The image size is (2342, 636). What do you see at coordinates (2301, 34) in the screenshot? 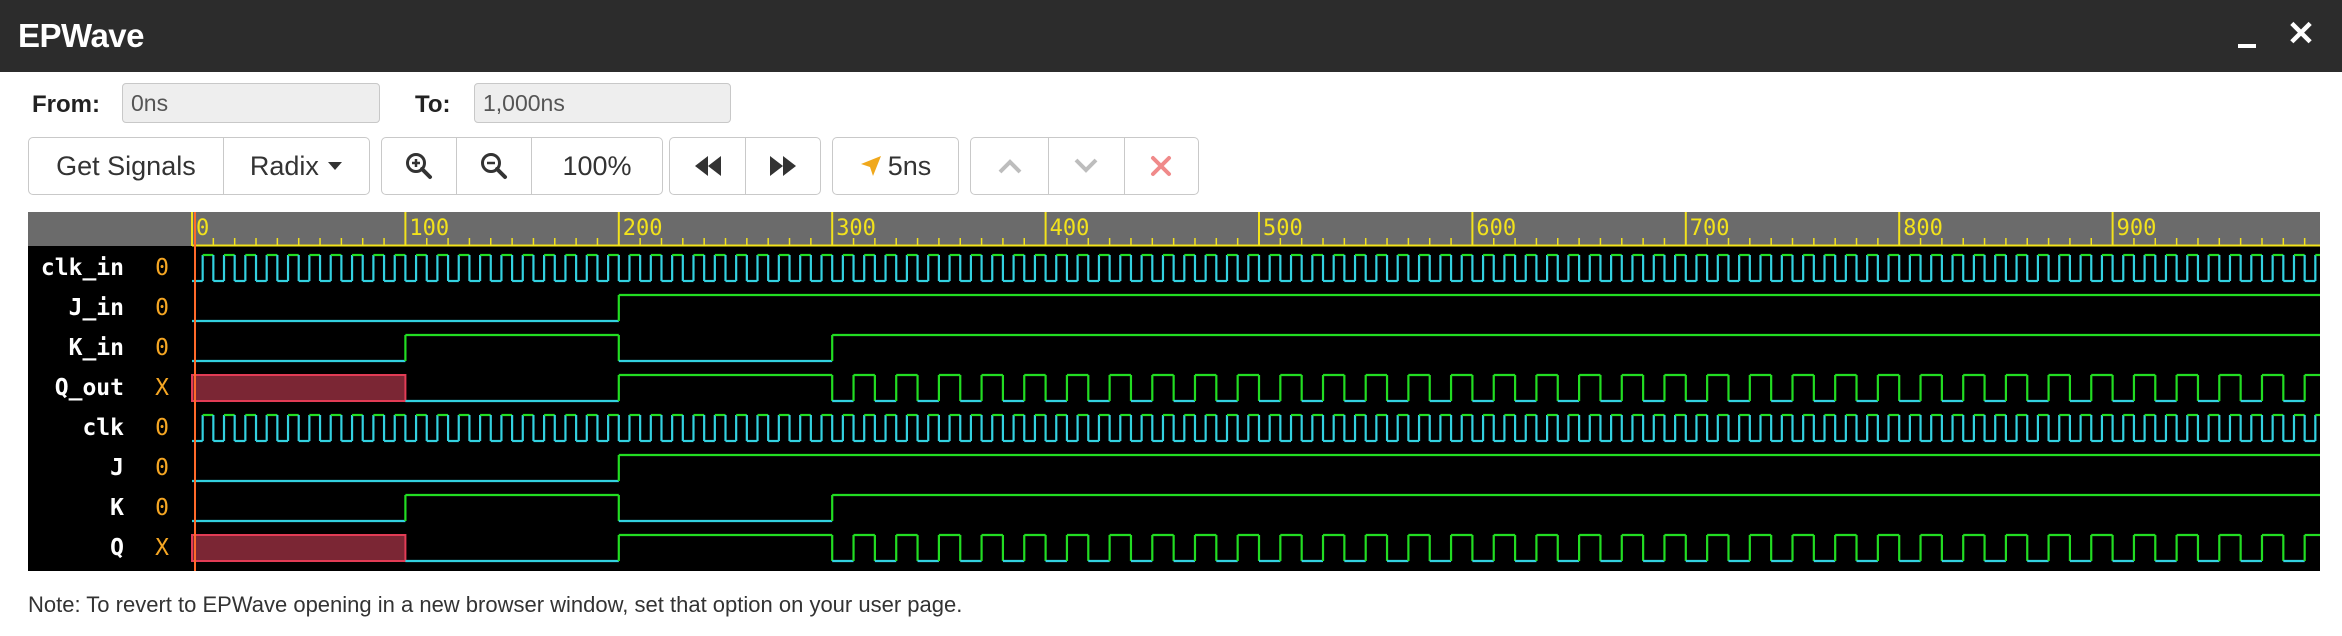
I see `close-icon: ✕` at bounding box center [2301, 34].